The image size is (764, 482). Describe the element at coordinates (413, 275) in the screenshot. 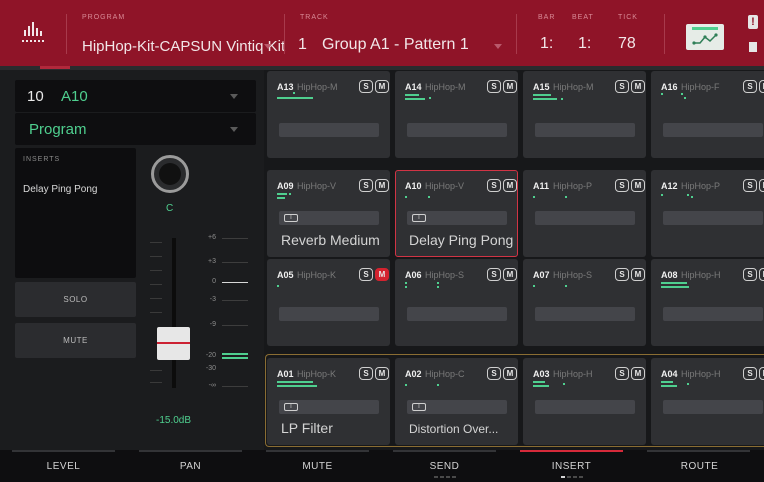

I see `pad-id: A06` at that location.